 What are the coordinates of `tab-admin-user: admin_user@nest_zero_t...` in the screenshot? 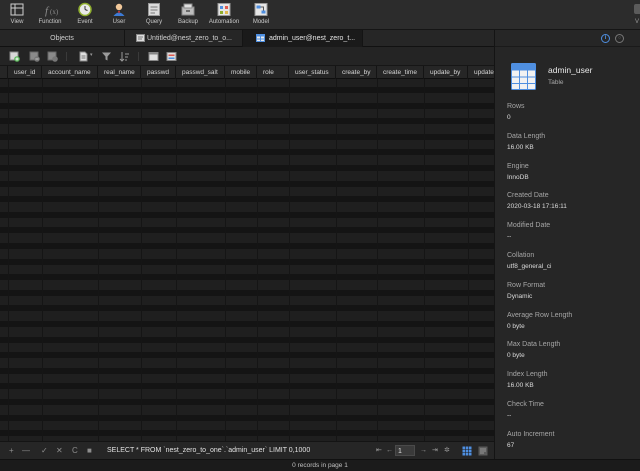 It's located at (303, 38).